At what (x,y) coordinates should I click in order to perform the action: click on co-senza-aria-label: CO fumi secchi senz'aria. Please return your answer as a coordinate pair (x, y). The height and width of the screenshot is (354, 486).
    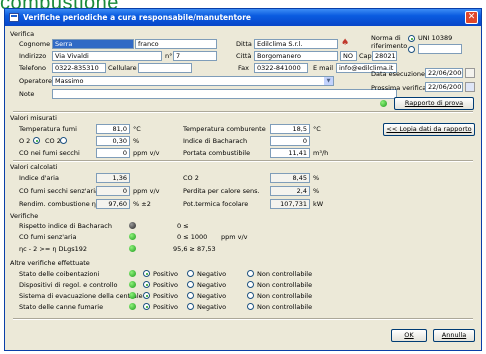
    Looking at the image, I should click on (59, 191).